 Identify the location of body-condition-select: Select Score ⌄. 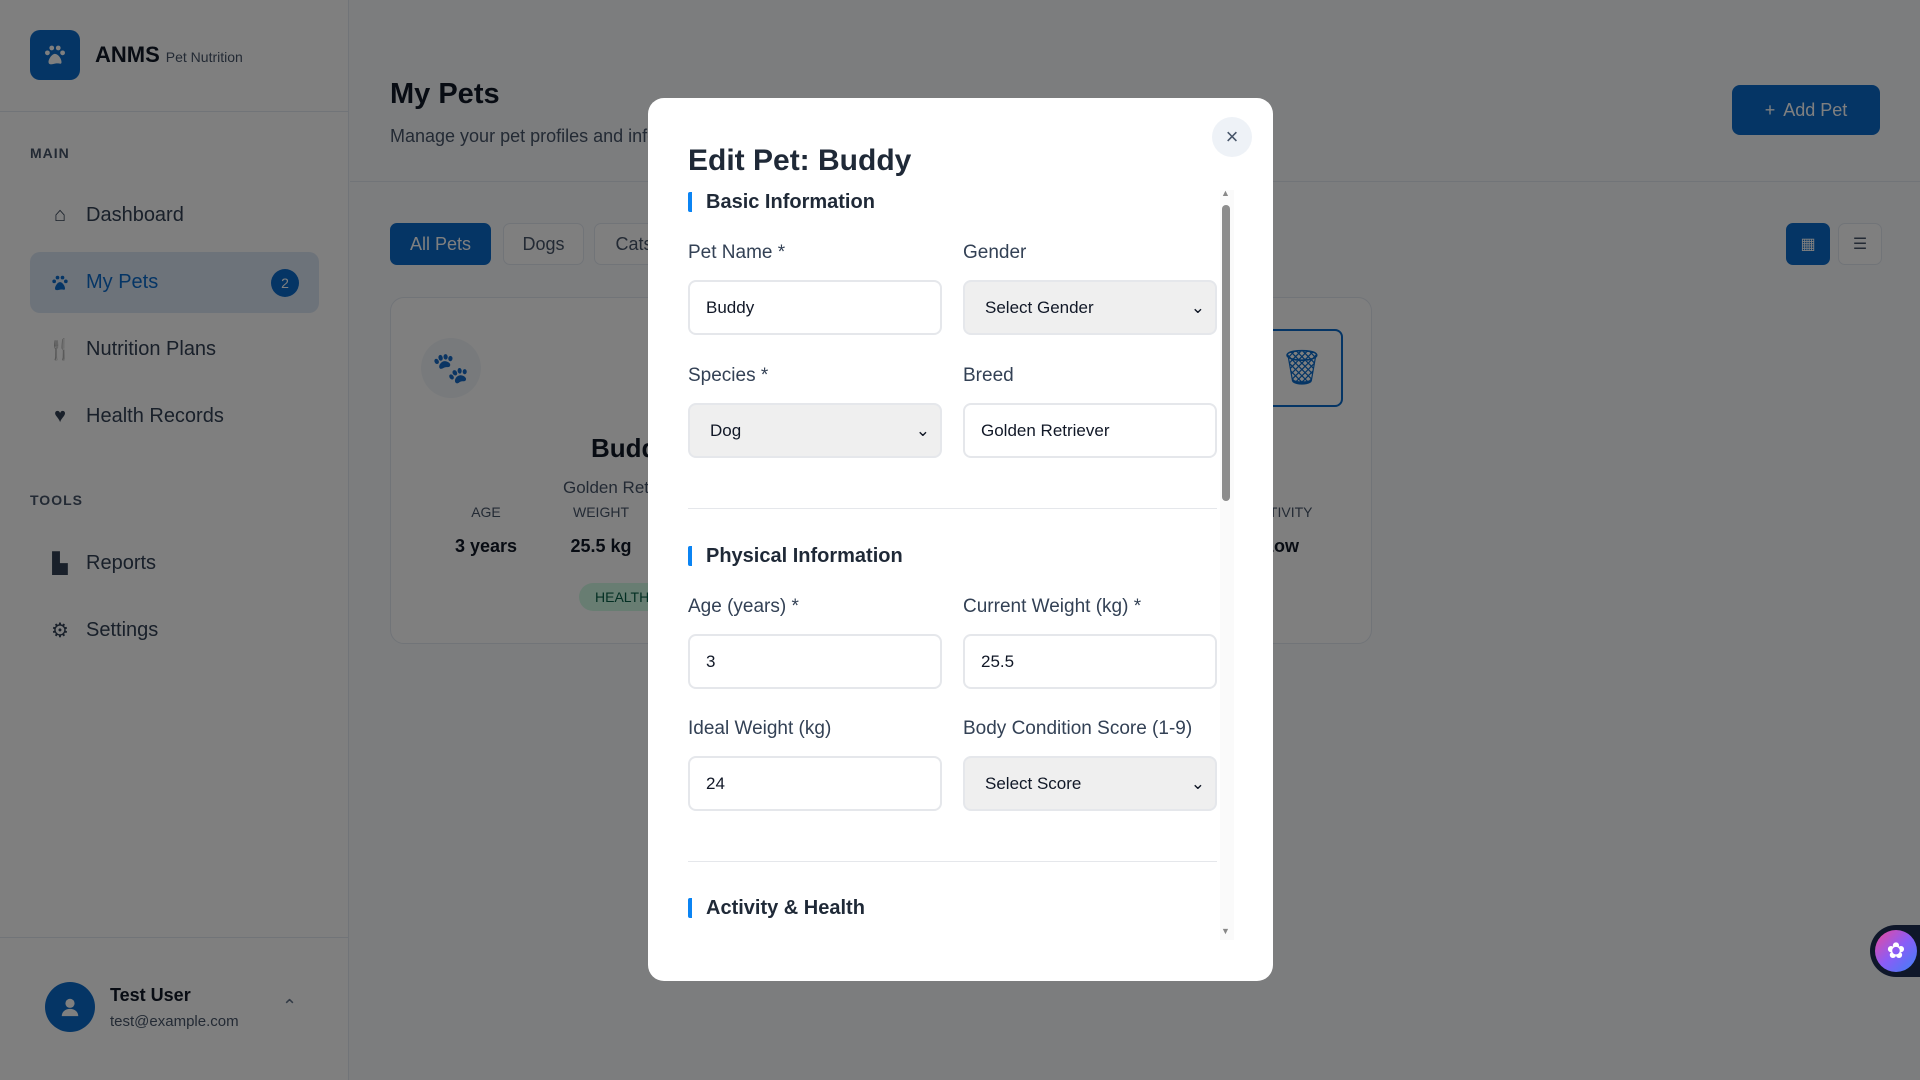
(1090, 783).